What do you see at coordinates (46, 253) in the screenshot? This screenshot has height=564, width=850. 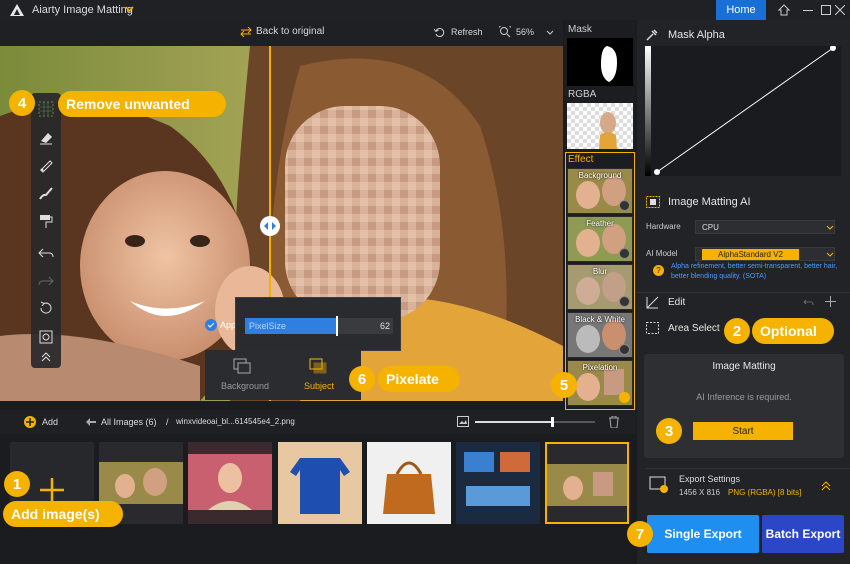 I see `undo-icon` at bounding box center [46, 253].